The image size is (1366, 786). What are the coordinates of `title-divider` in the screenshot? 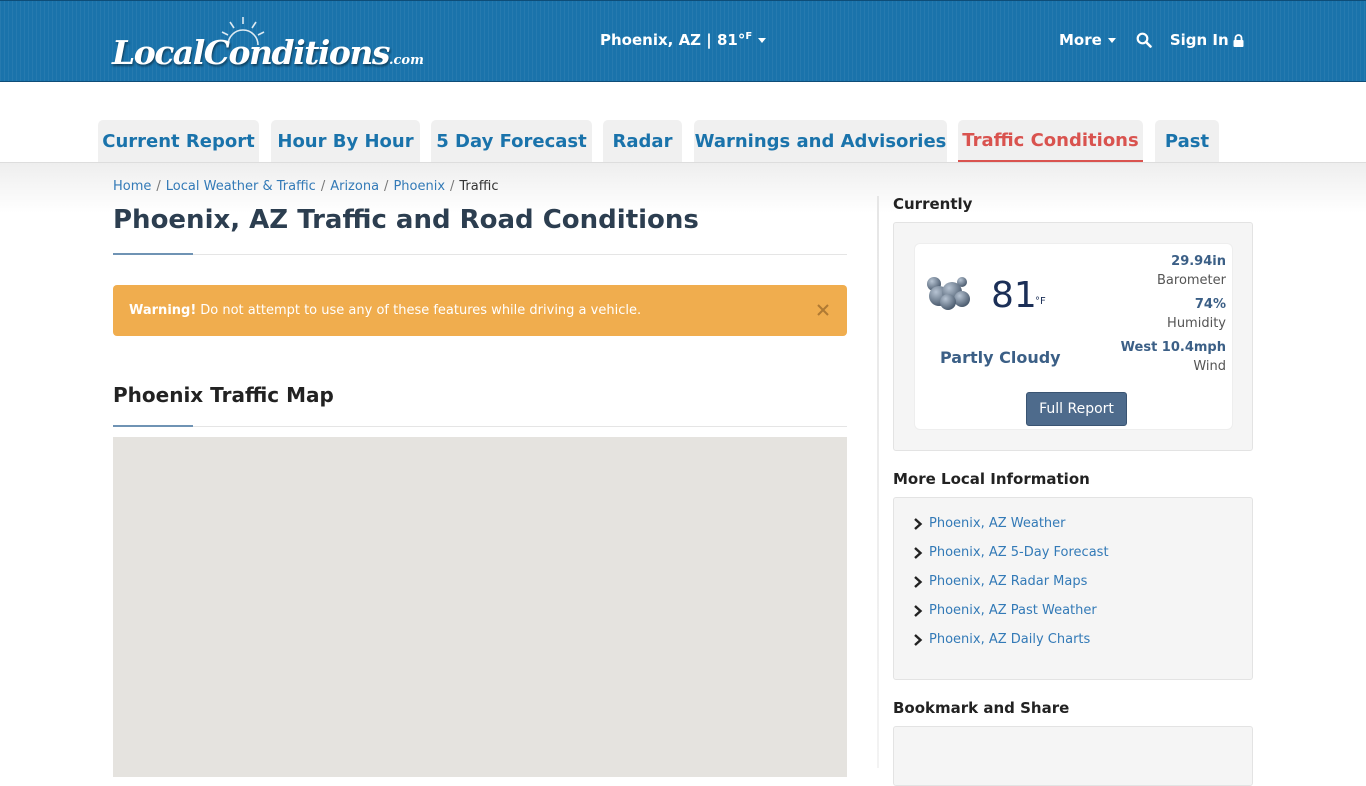 It's located at (480, 254).